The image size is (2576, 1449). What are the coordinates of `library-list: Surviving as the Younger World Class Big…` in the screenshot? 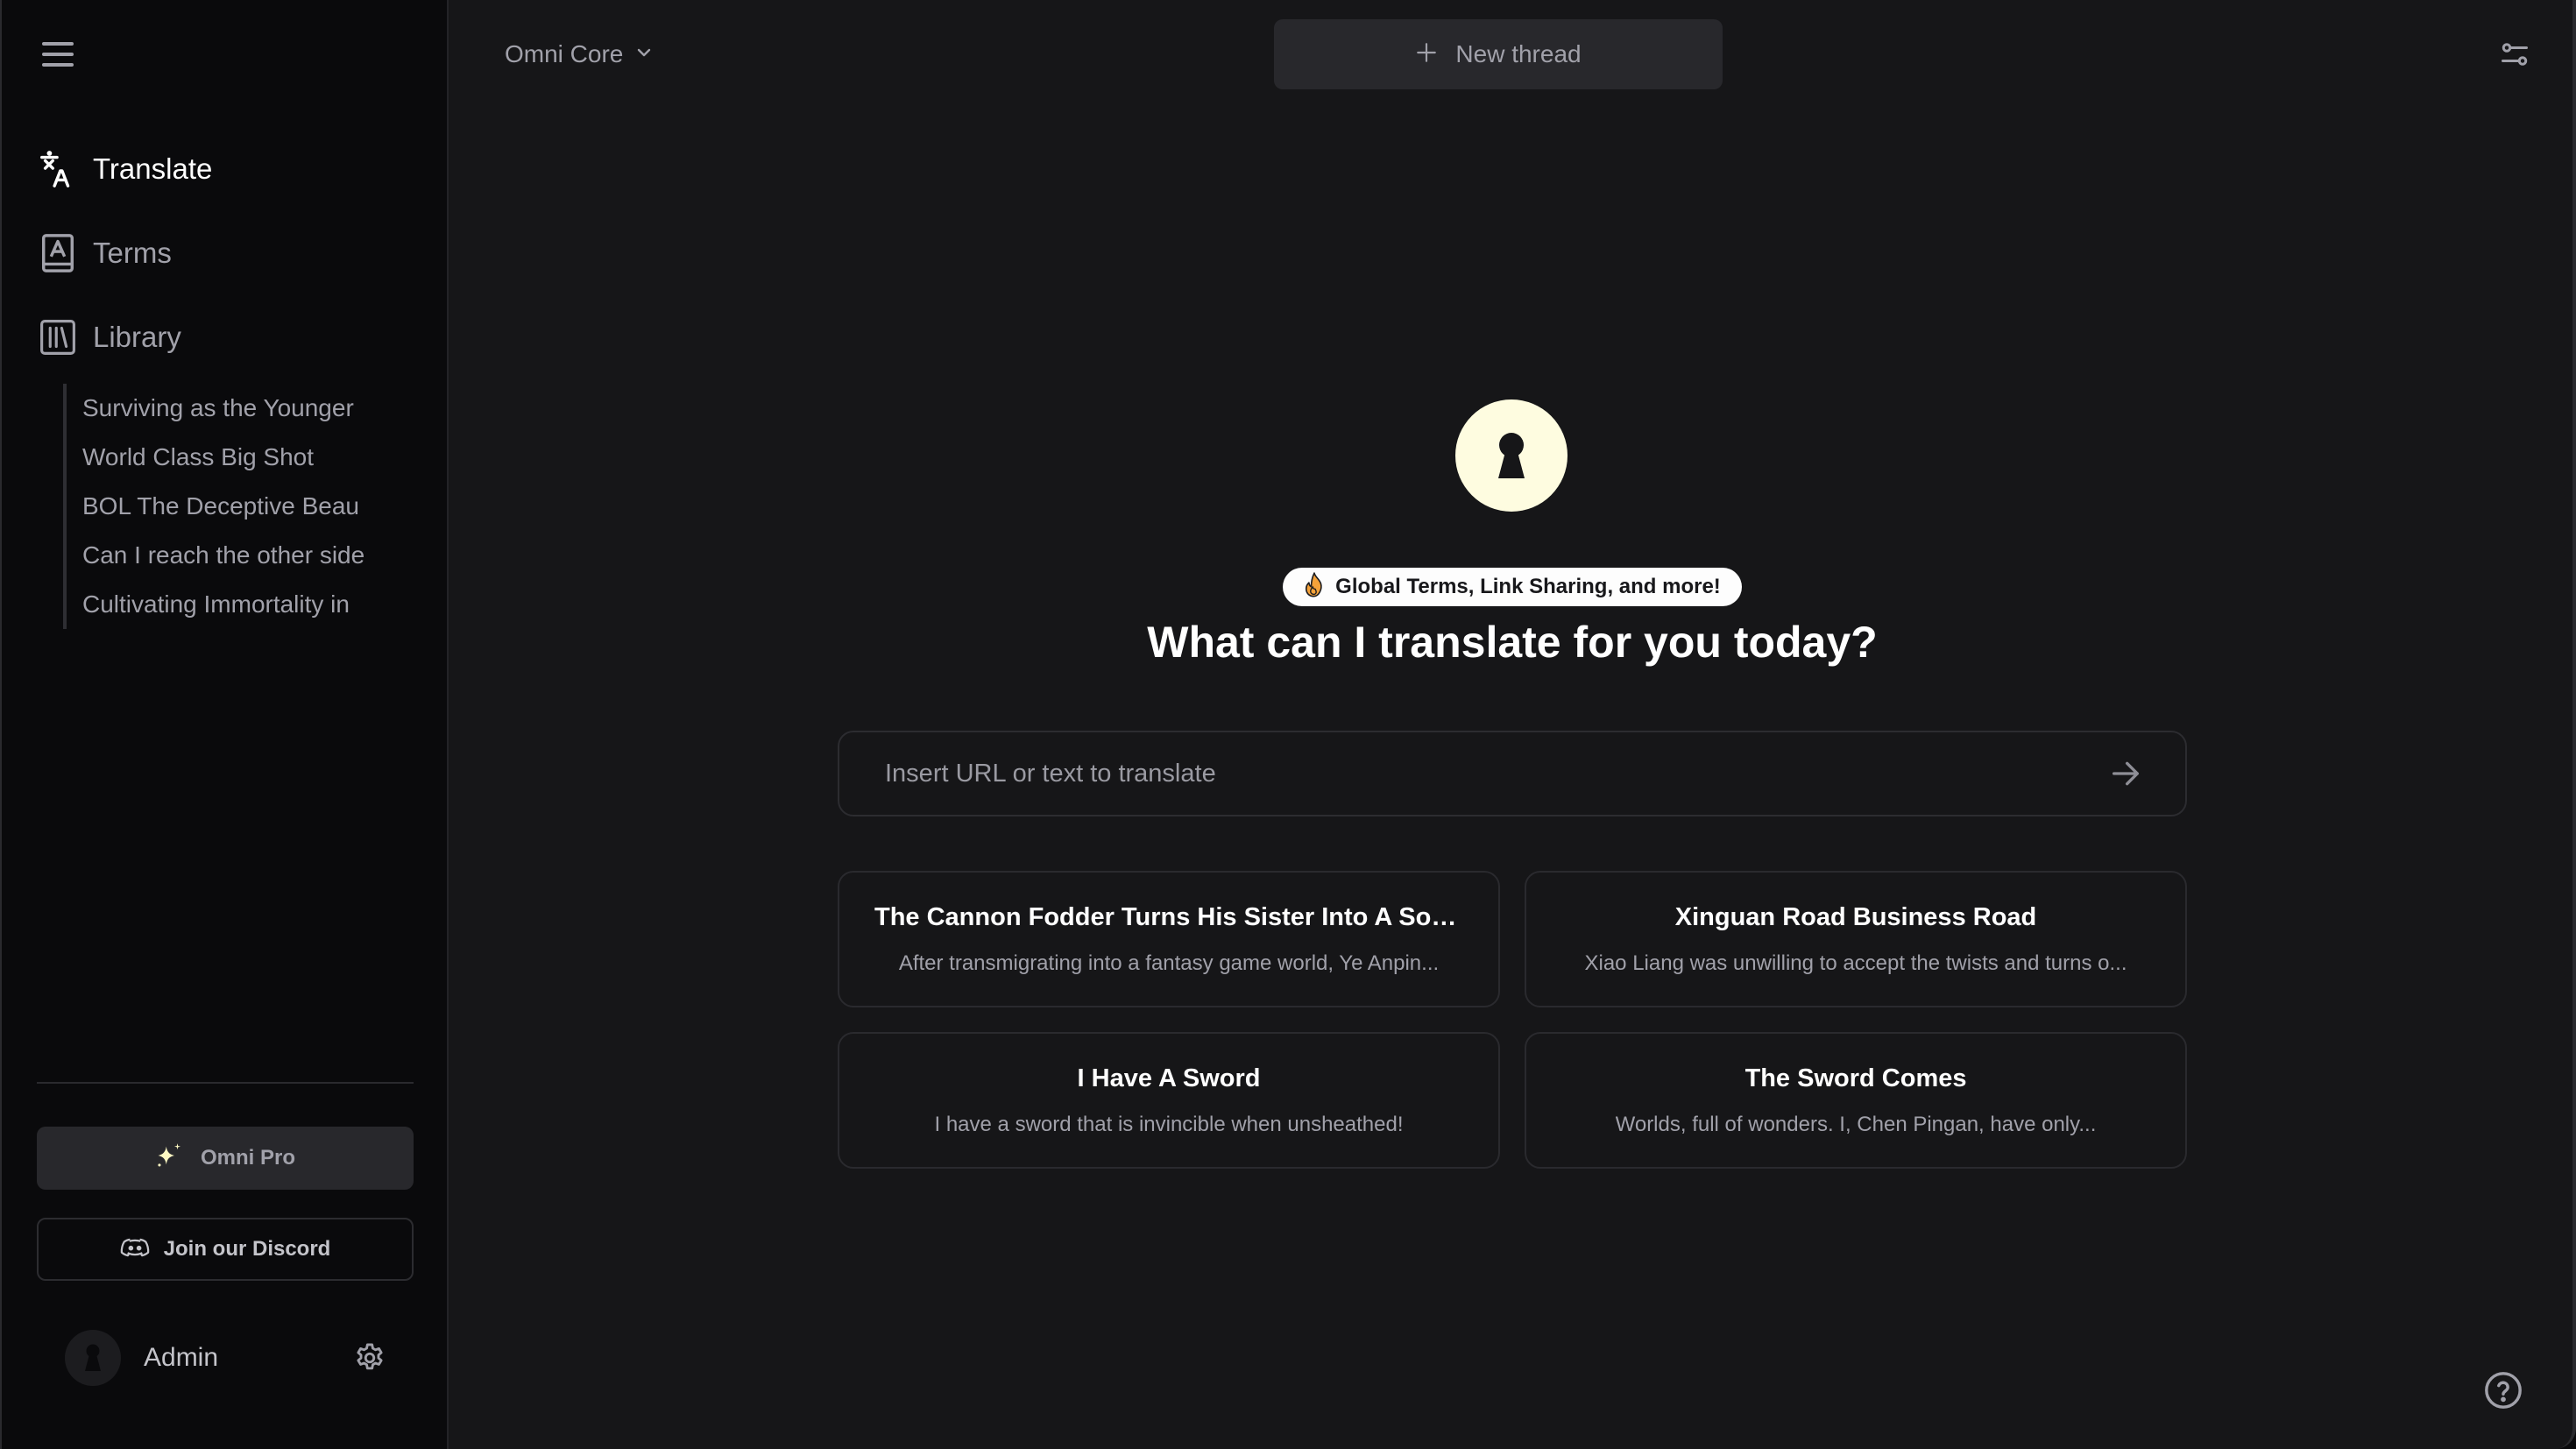 It's located at (221, 506).